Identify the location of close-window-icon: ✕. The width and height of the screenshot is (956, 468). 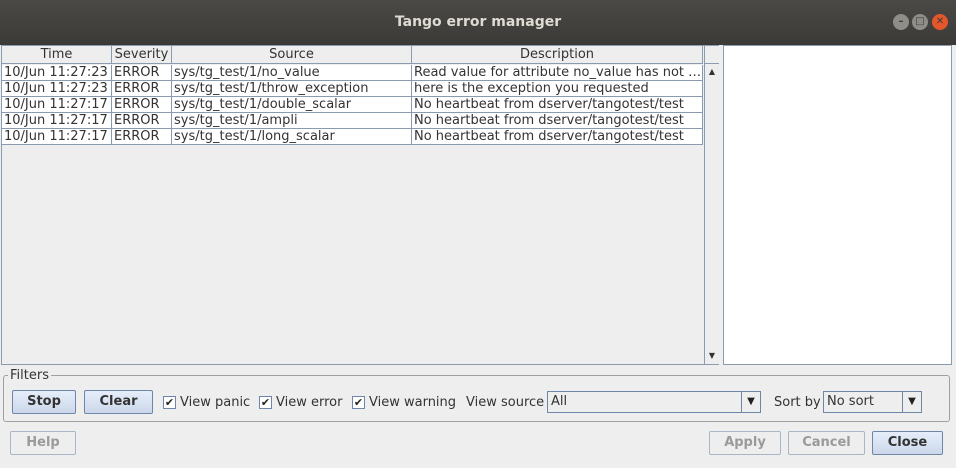
(940, 22).